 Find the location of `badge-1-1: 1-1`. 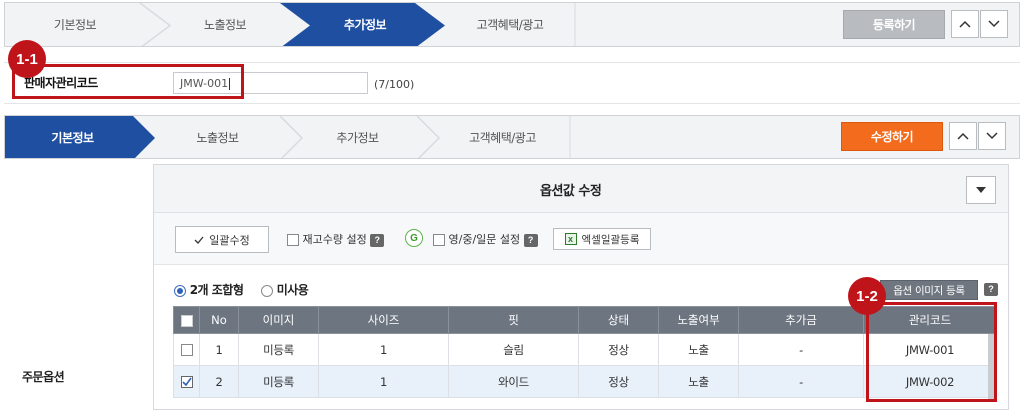

badge-1-1: 1-1 is located at coordinates (27, 59).